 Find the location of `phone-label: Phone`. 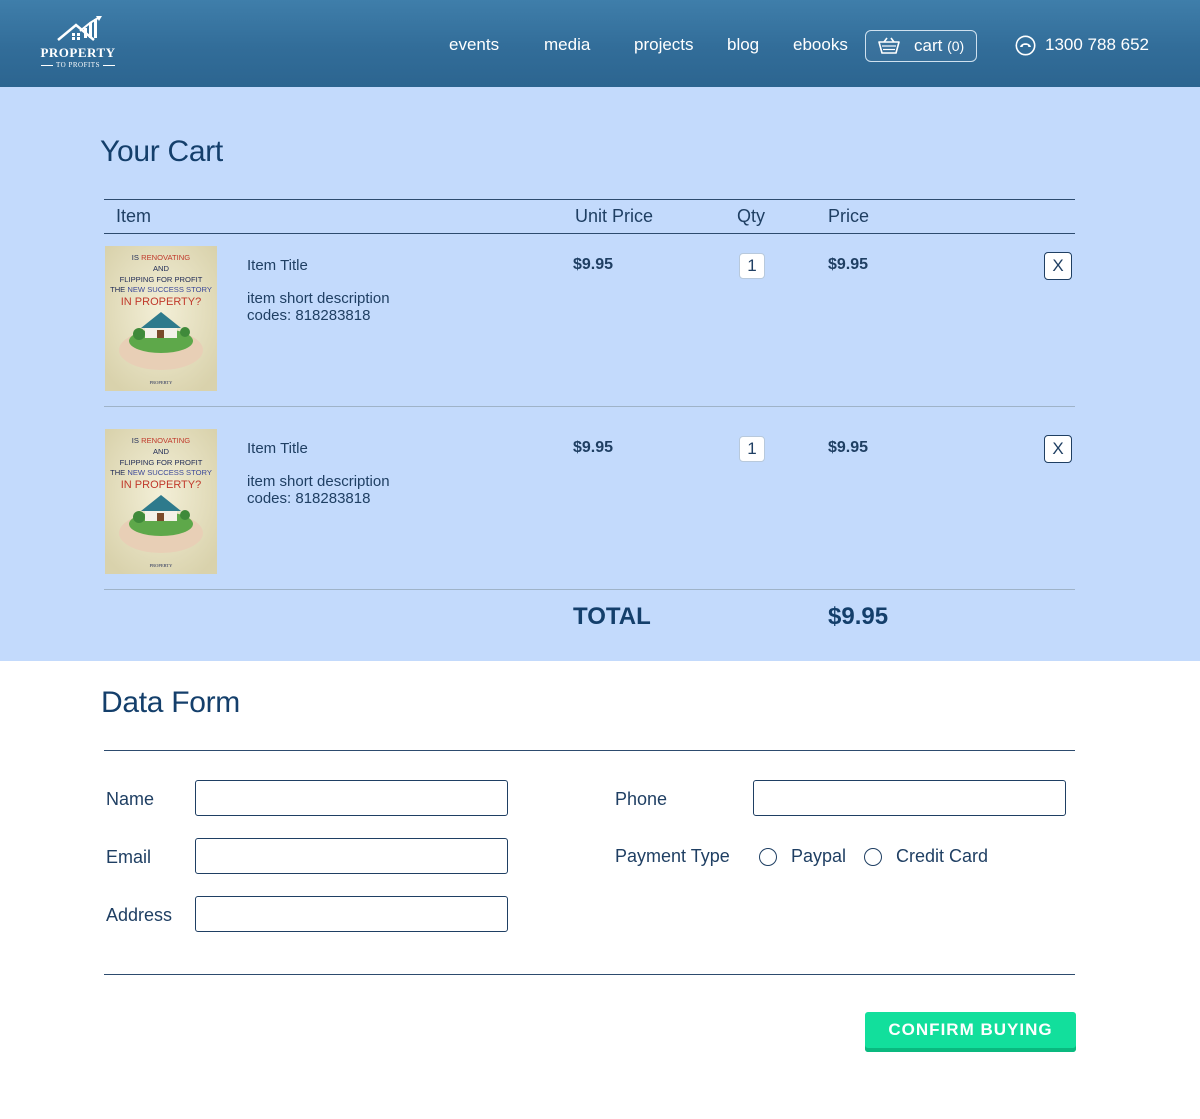

phone-label: Phone is located at coordinates (641, 799).